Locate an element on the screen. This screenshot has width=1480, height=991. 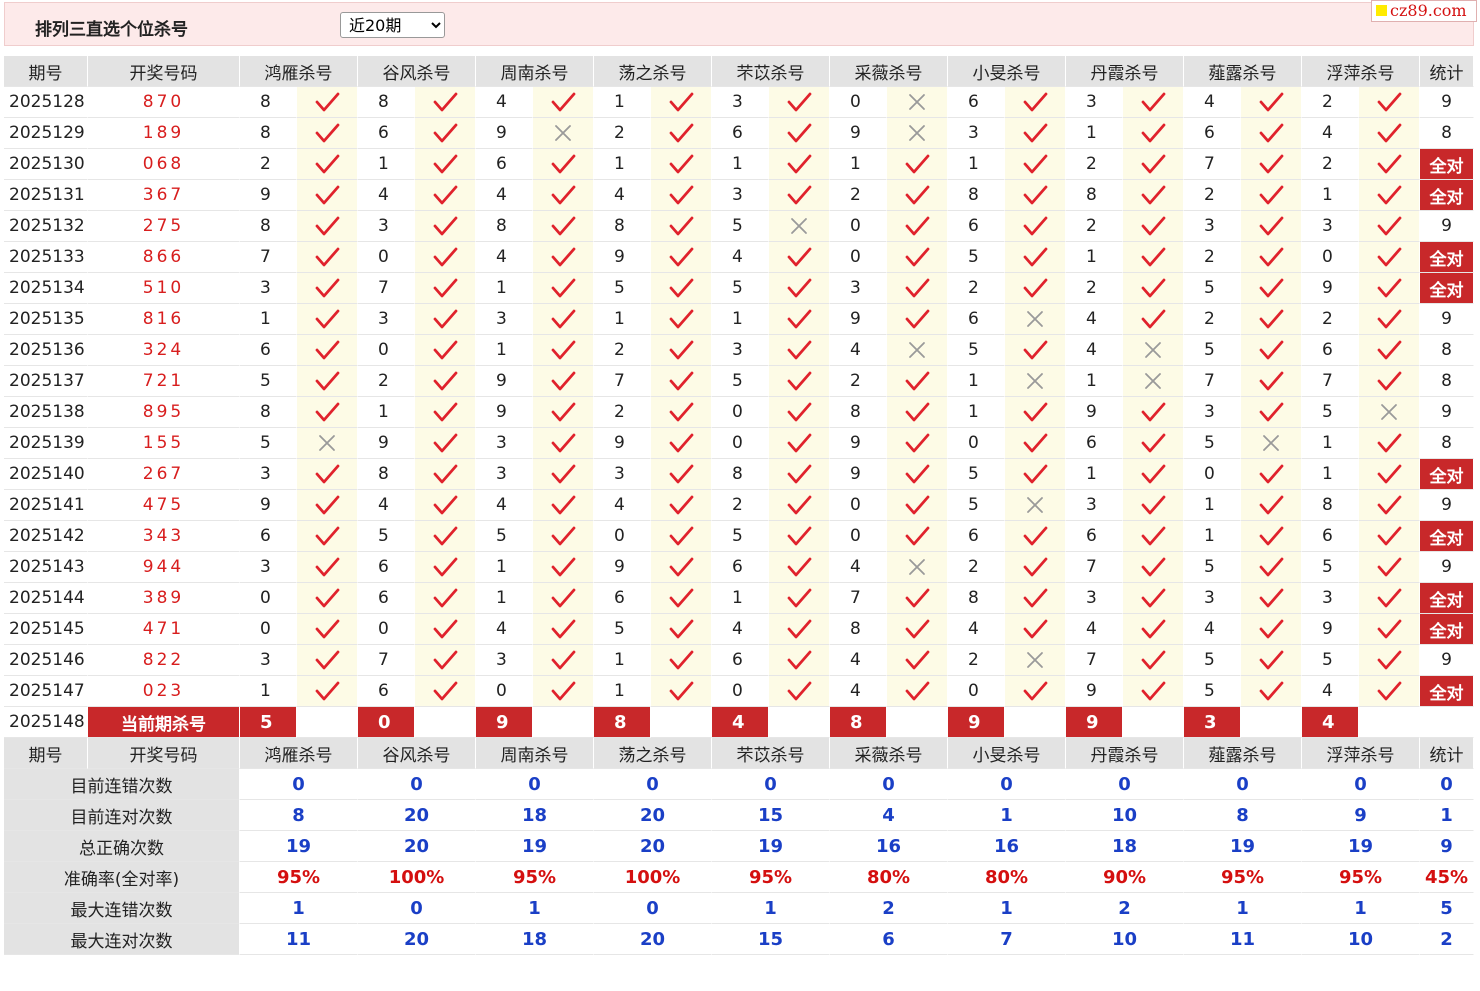
kill-number-cell: 8 is located at coordinates (1330, 505).